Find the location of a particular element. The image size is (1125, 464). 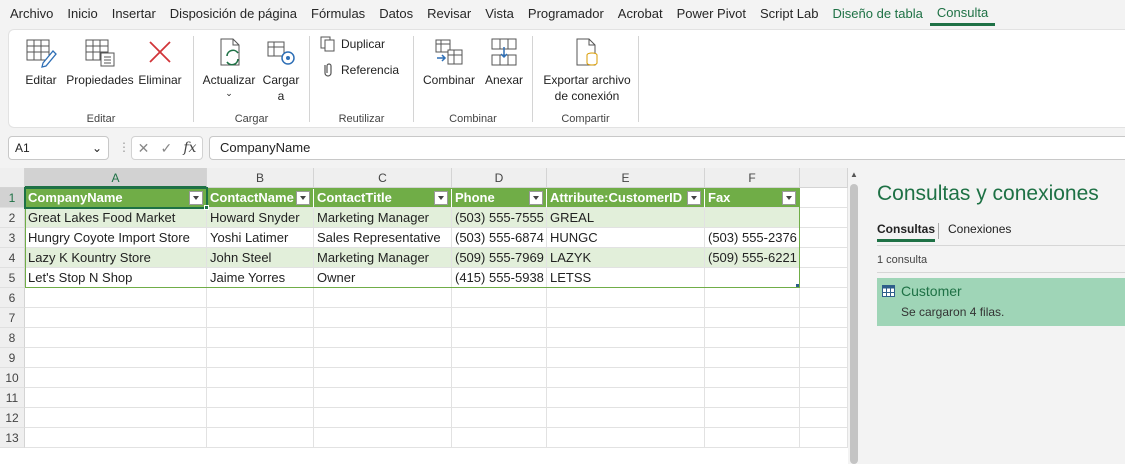

scroll-up-icon: ▲ is located at coordinates (854, 174).